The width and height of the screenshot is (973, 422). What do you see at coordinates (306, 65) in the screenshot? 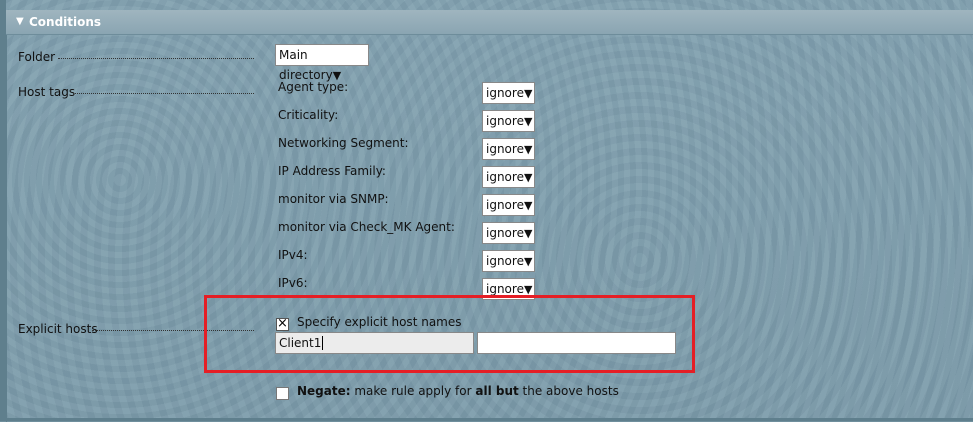
I see `folder-selected-value: Main directory` at bounding box center [306, 65].